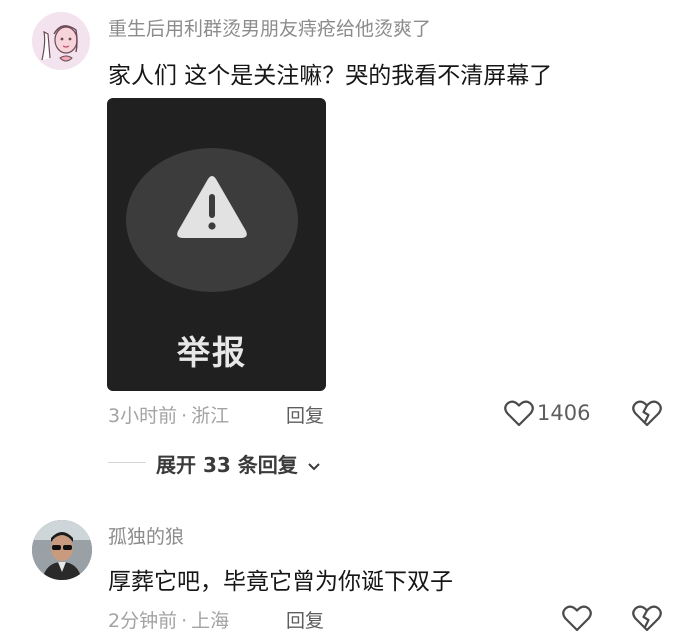 The height and width of the screenshot is (642, 690). What do you see at coordinates (216, 244) in the screenshot?
I see `comment-image-card: 举报` at bounding box center [216, 244].